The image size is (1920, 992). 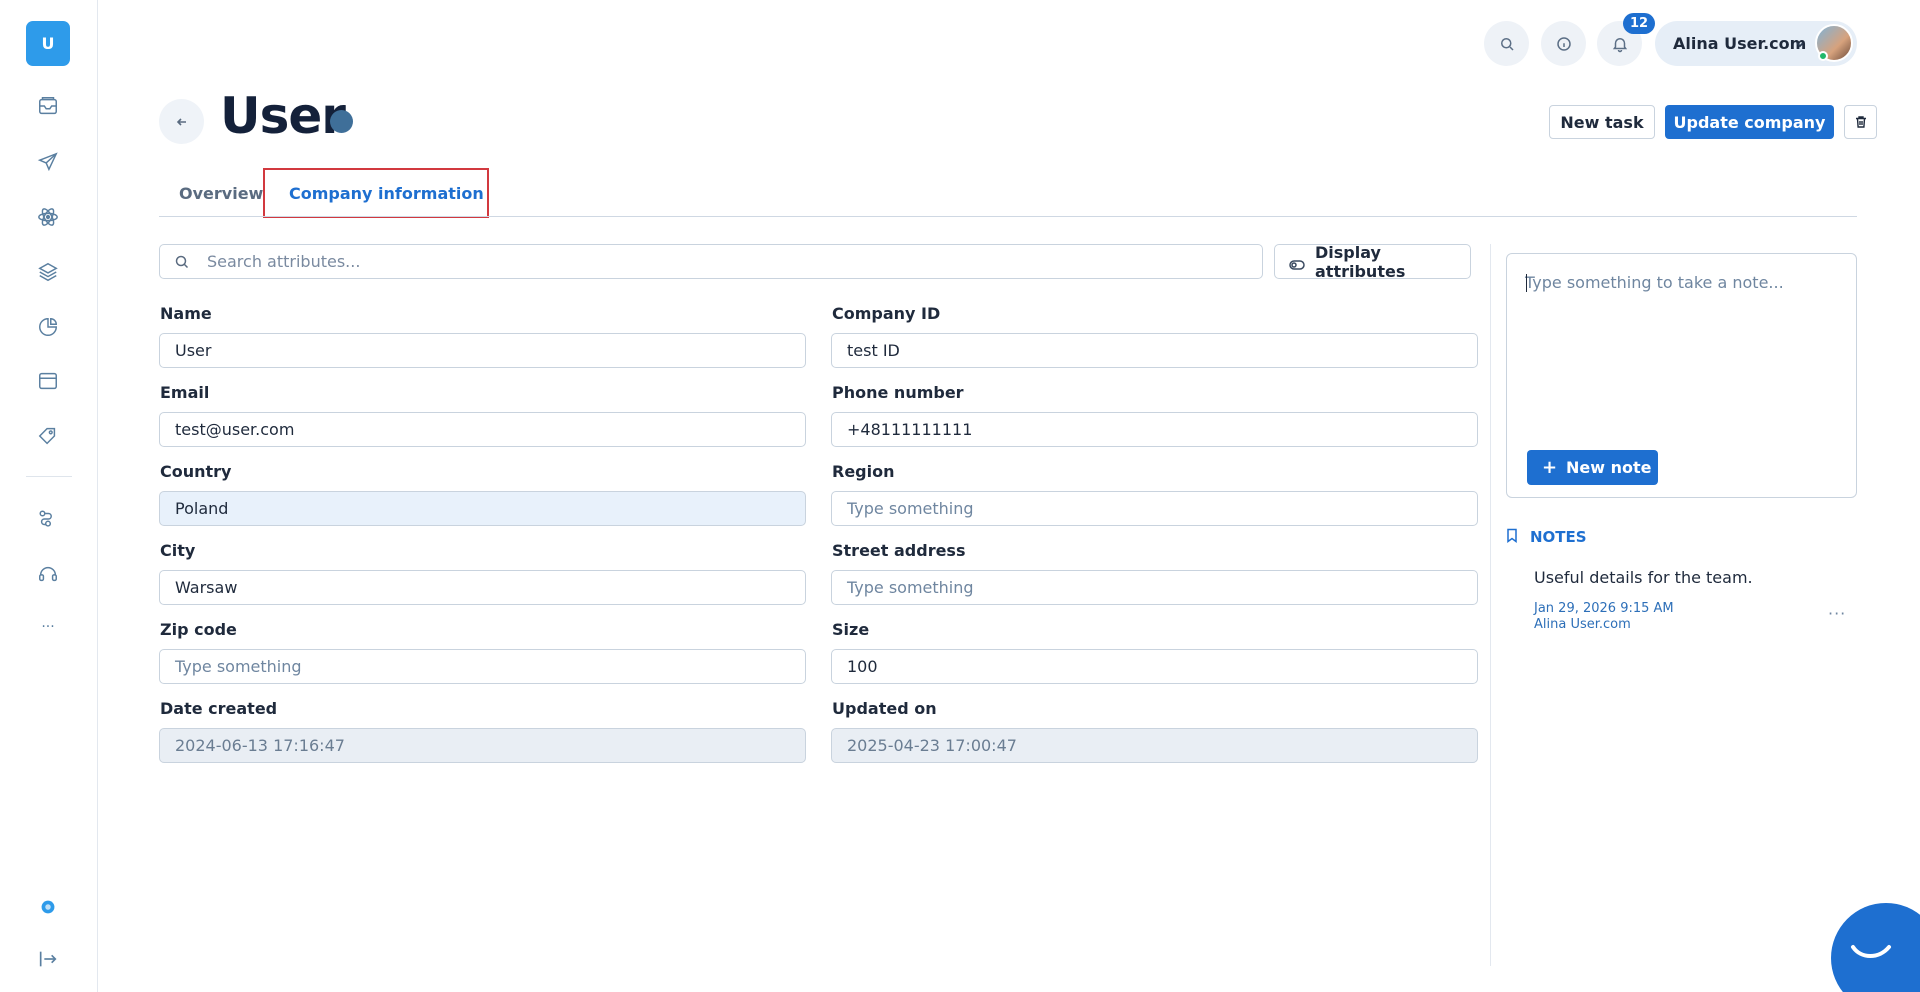 What do you see at coordinates (1154, 666) in the screenshot?
I see `size-field: 100` at bounding box center [1154, 666].